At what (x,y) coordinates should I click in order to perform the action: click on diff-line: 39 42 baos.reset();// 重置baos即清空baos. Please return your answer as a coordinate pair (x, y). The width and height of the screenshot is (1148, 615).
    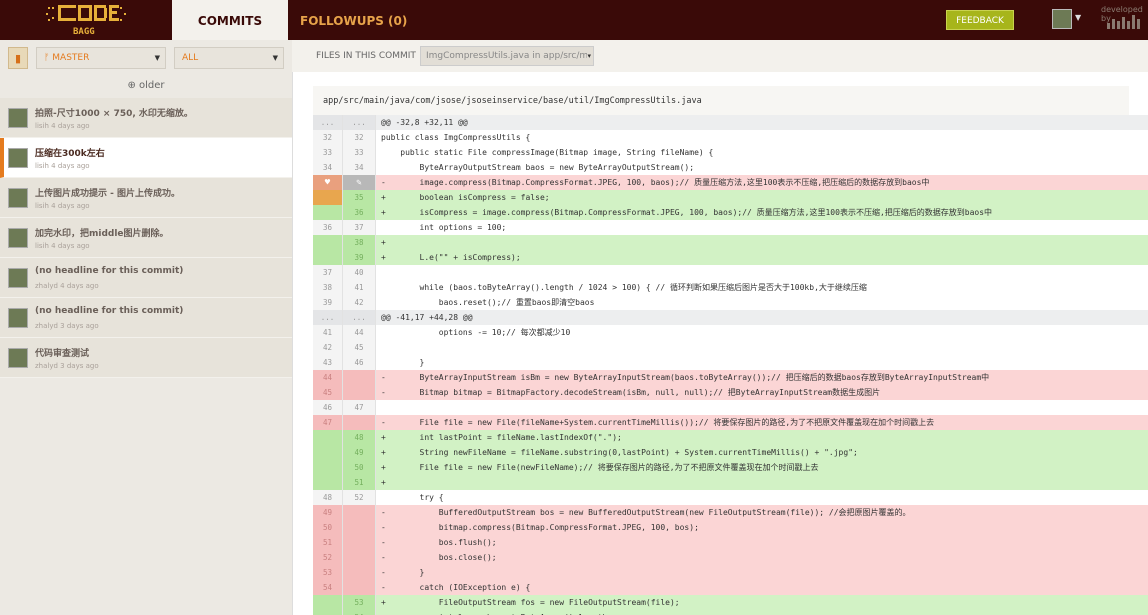
    Looking at the image, I should click on (730, 302).